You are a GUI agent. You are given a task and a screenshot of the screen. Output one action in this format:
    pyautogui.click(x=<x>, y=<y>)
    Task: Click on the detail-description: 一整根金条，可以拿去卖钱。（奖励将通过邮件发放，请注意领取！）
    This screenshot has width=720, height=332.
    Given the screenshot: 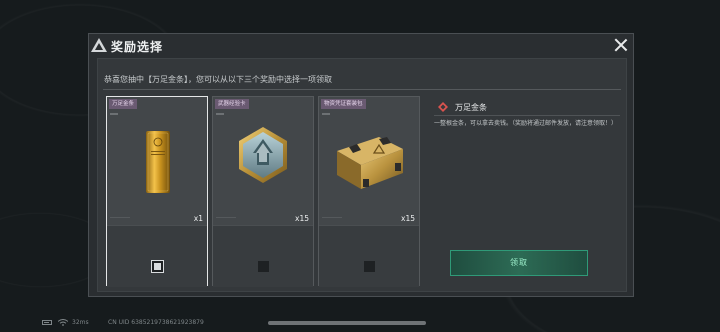 What is the action you would take?
    pyautogui.click(x=526, y=123)
    